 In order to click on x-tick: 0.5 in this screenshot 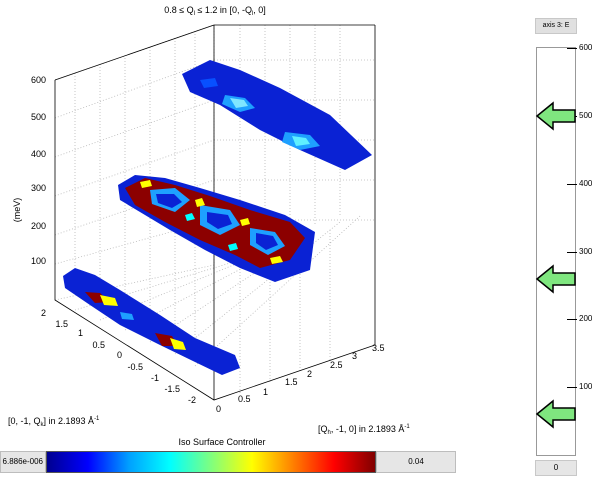, I will do `click(244, 399)`.